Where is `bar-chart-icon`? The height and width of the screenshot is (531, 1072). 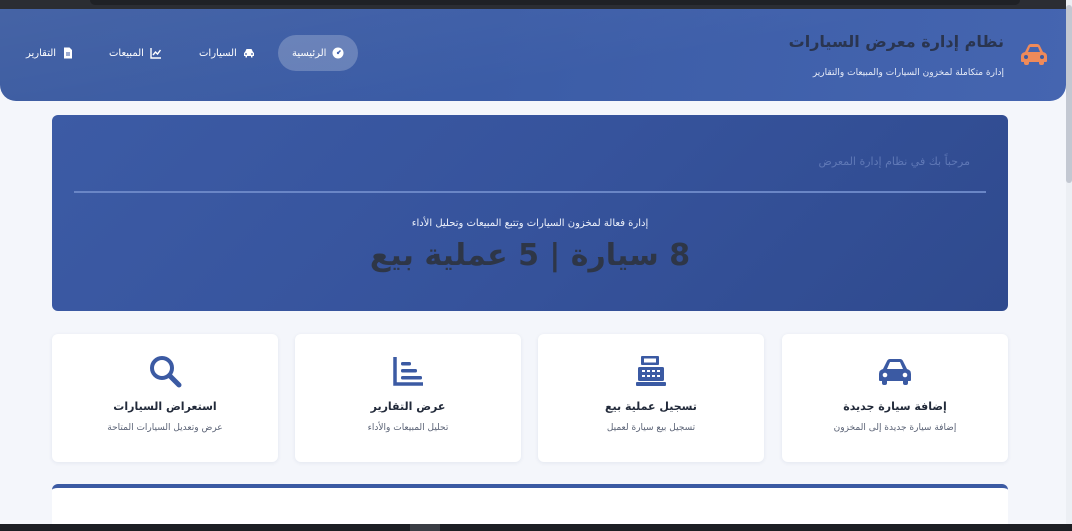
bar-chart-icon is located at coordinates (408, 371).